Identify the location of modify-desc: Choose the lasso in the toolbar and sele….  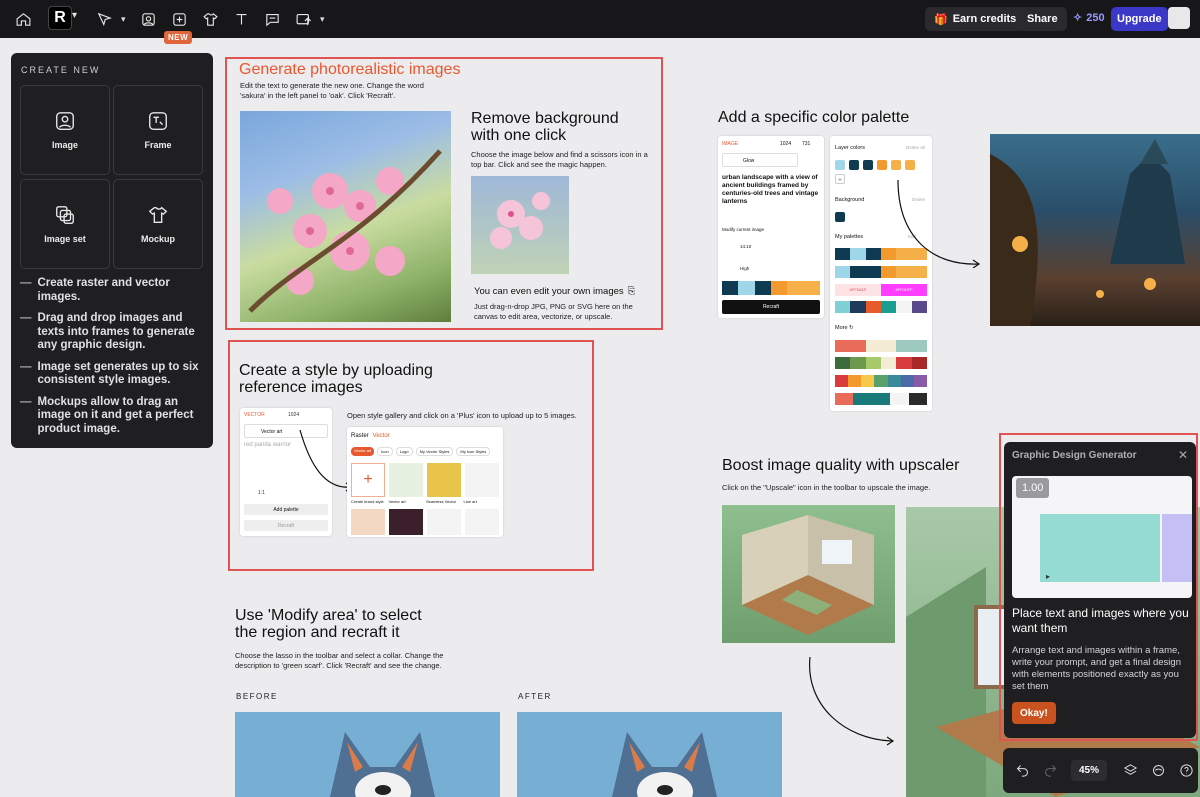
(342, 661).